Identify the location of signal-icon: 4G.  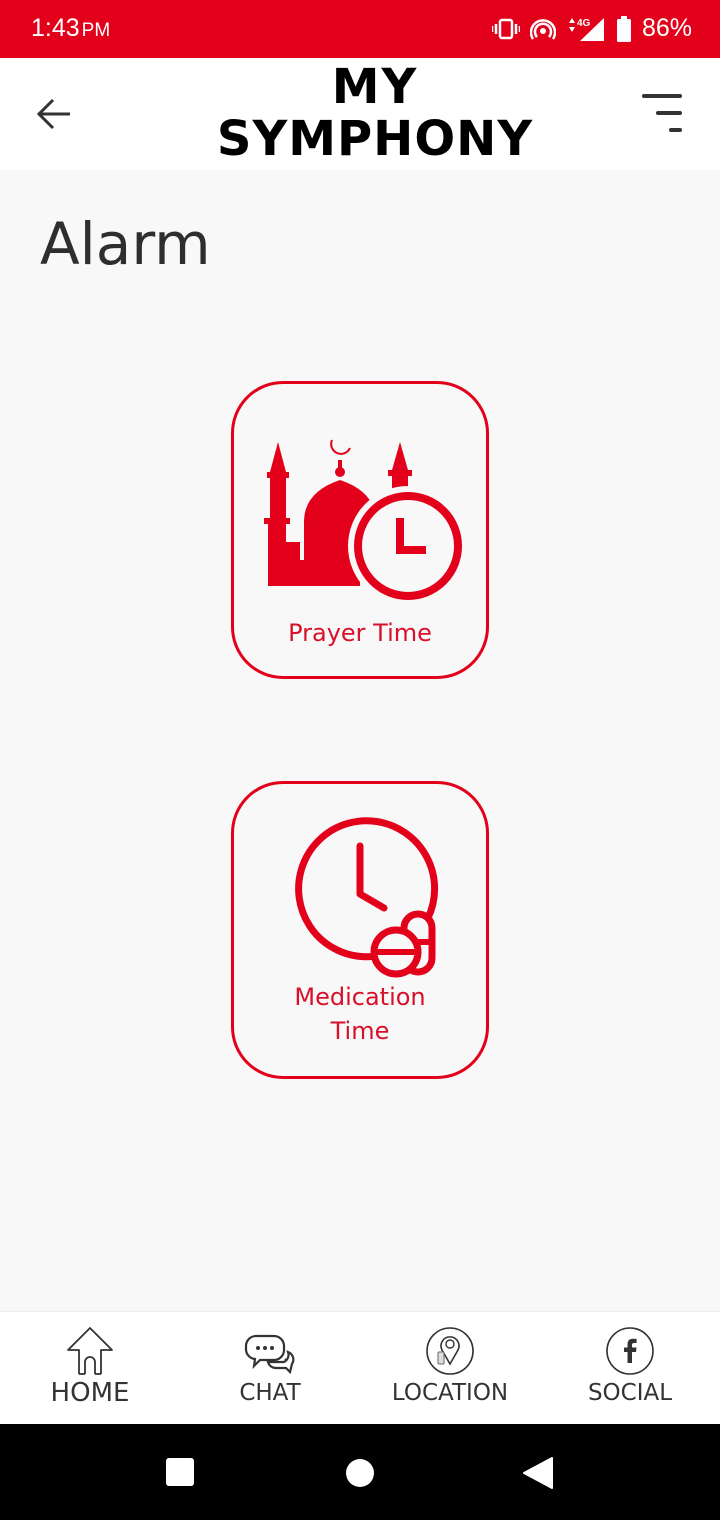
(586, 29).